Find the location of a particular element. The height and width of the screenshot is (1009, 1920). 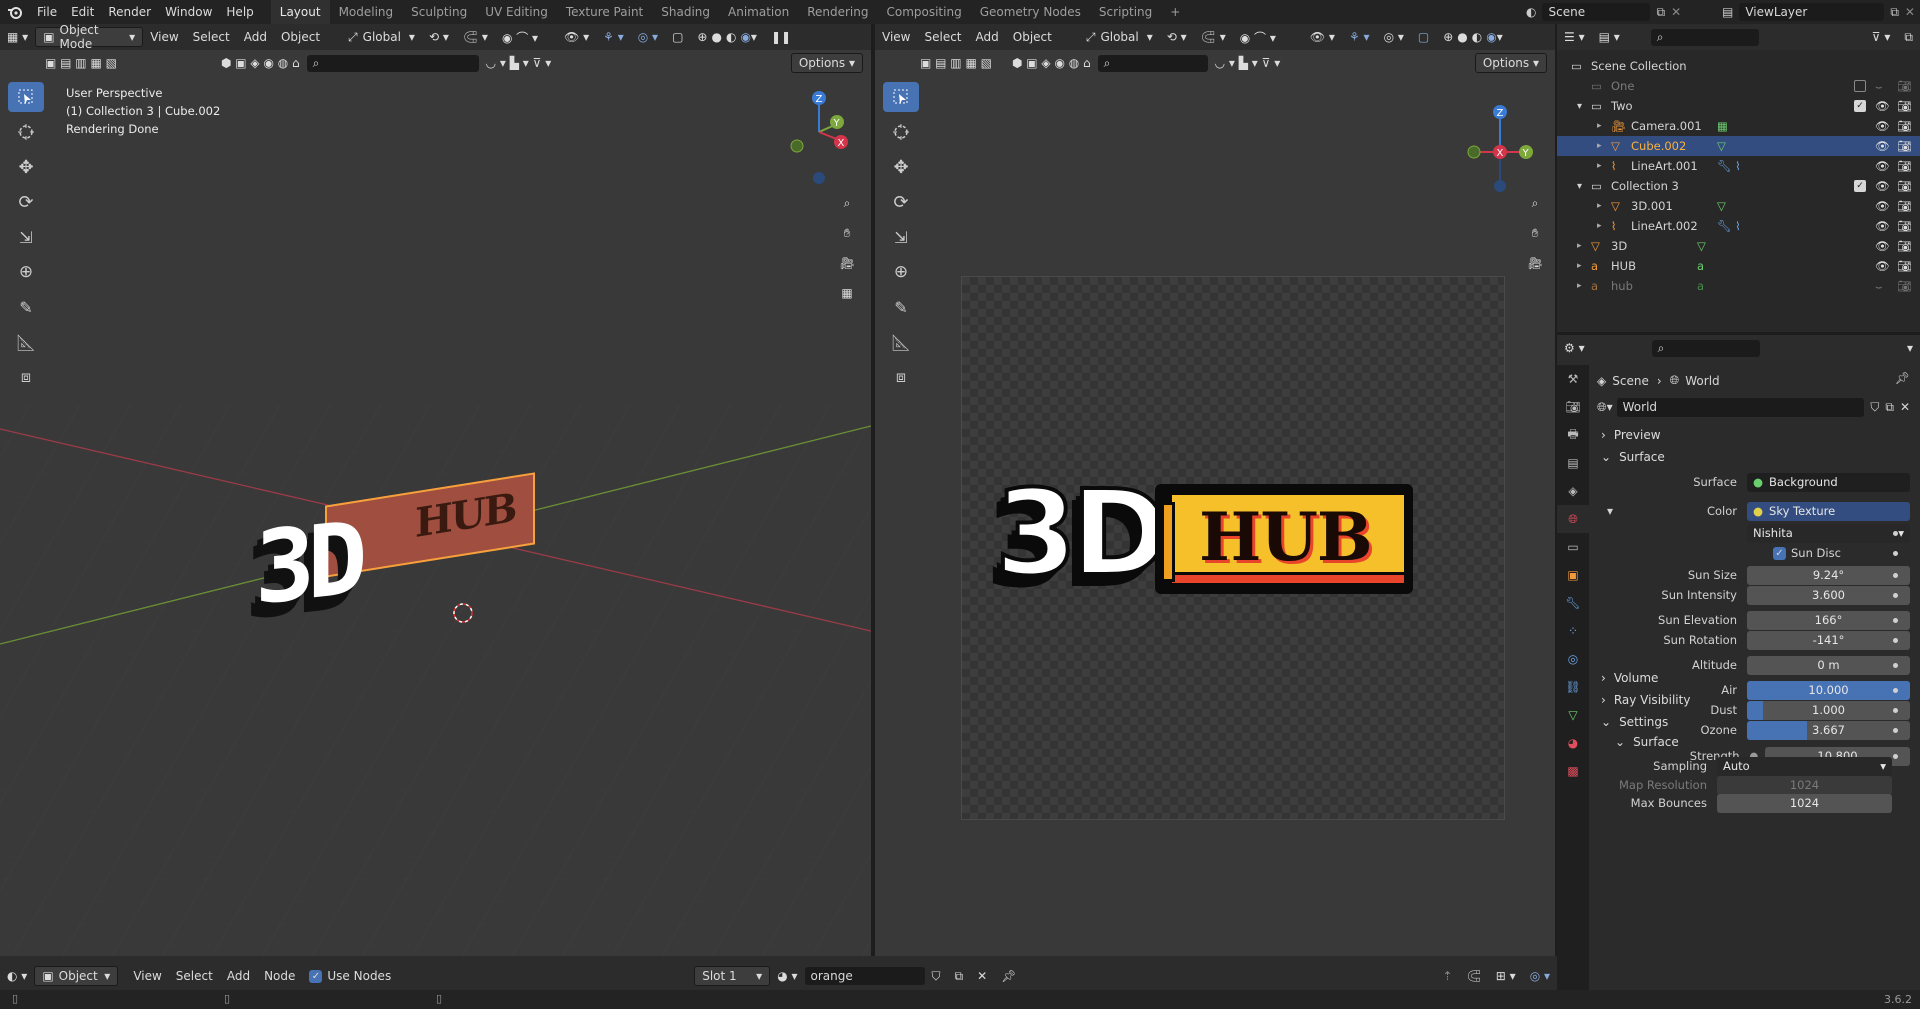

new-collection-icon: ⧉ is located at coordinates (1908, 37).